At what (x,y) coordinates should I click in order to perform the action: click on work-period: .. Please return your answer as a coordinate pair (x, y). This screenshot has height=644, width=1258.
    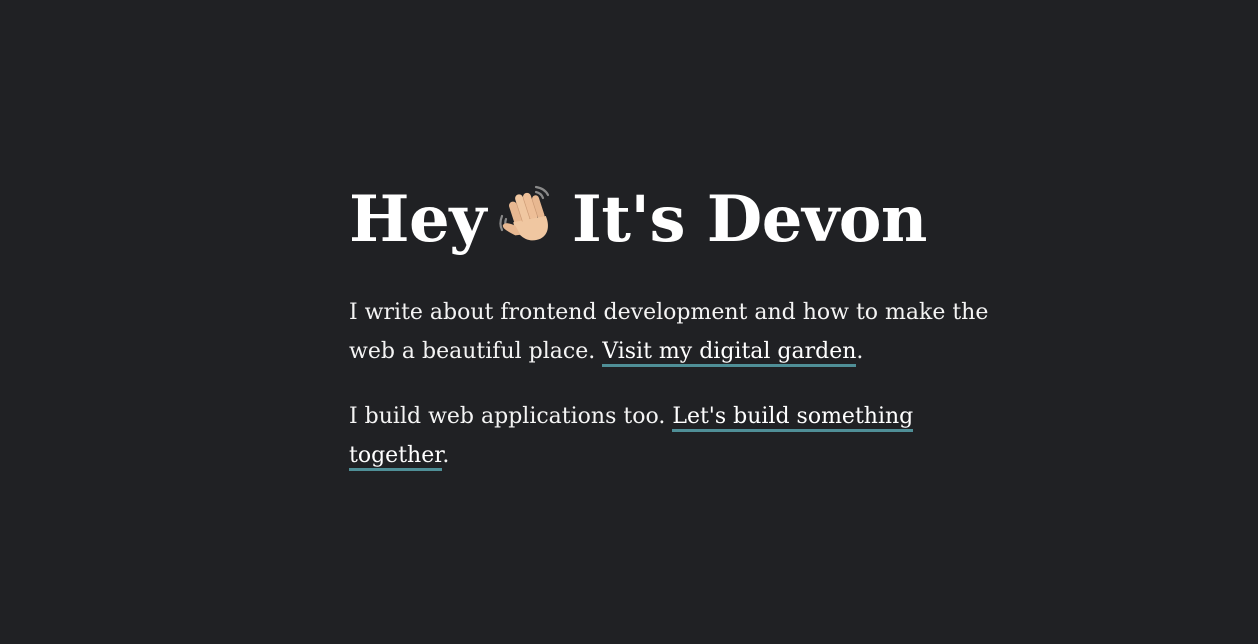
    Looking at the image, I should click on (446, 455).